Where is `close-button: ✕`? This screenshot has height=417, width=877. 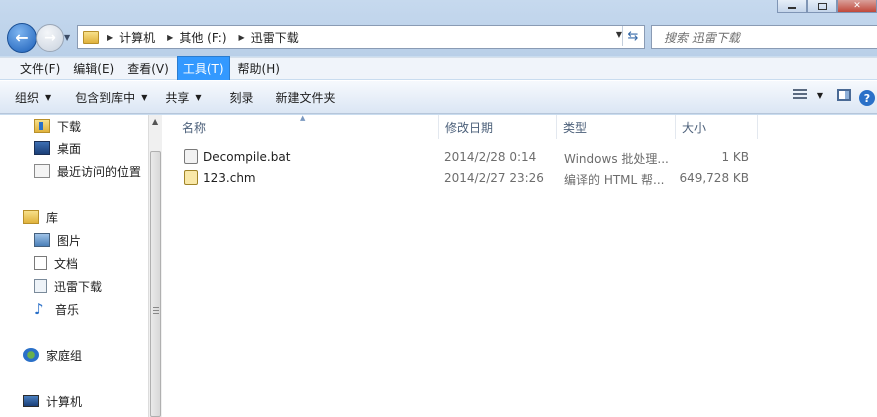
close-button: ✕ is located at coordinates (857, 6).